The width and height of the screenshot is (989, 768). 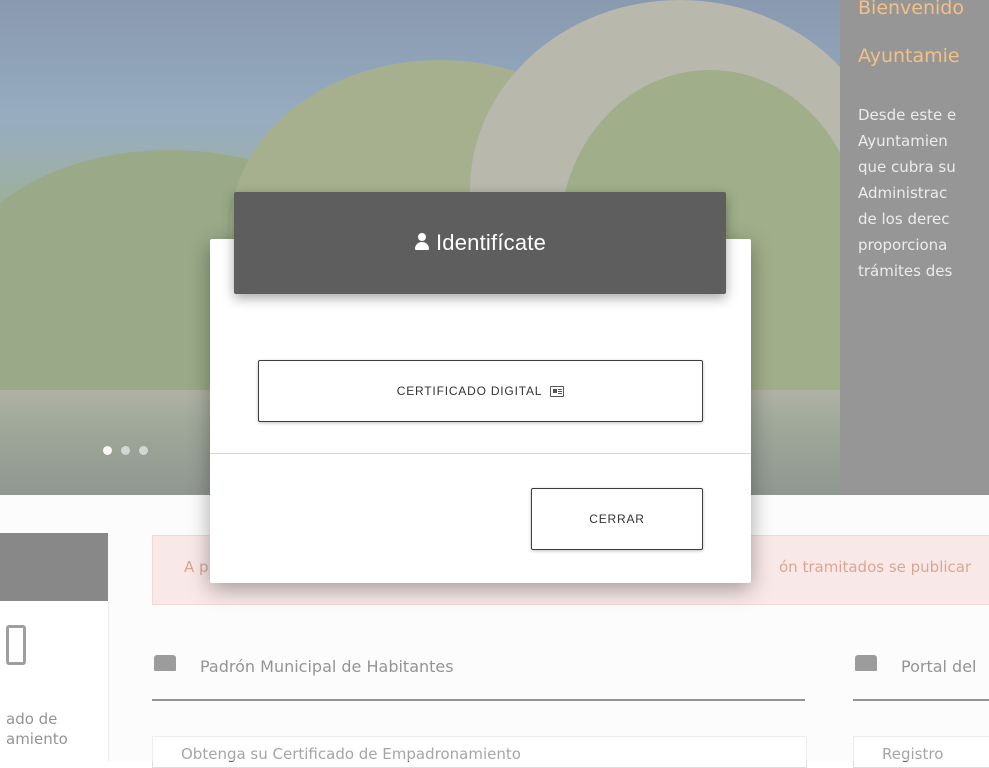 I want to click on modal-header: Identifícate, so click(x=480, y=243).